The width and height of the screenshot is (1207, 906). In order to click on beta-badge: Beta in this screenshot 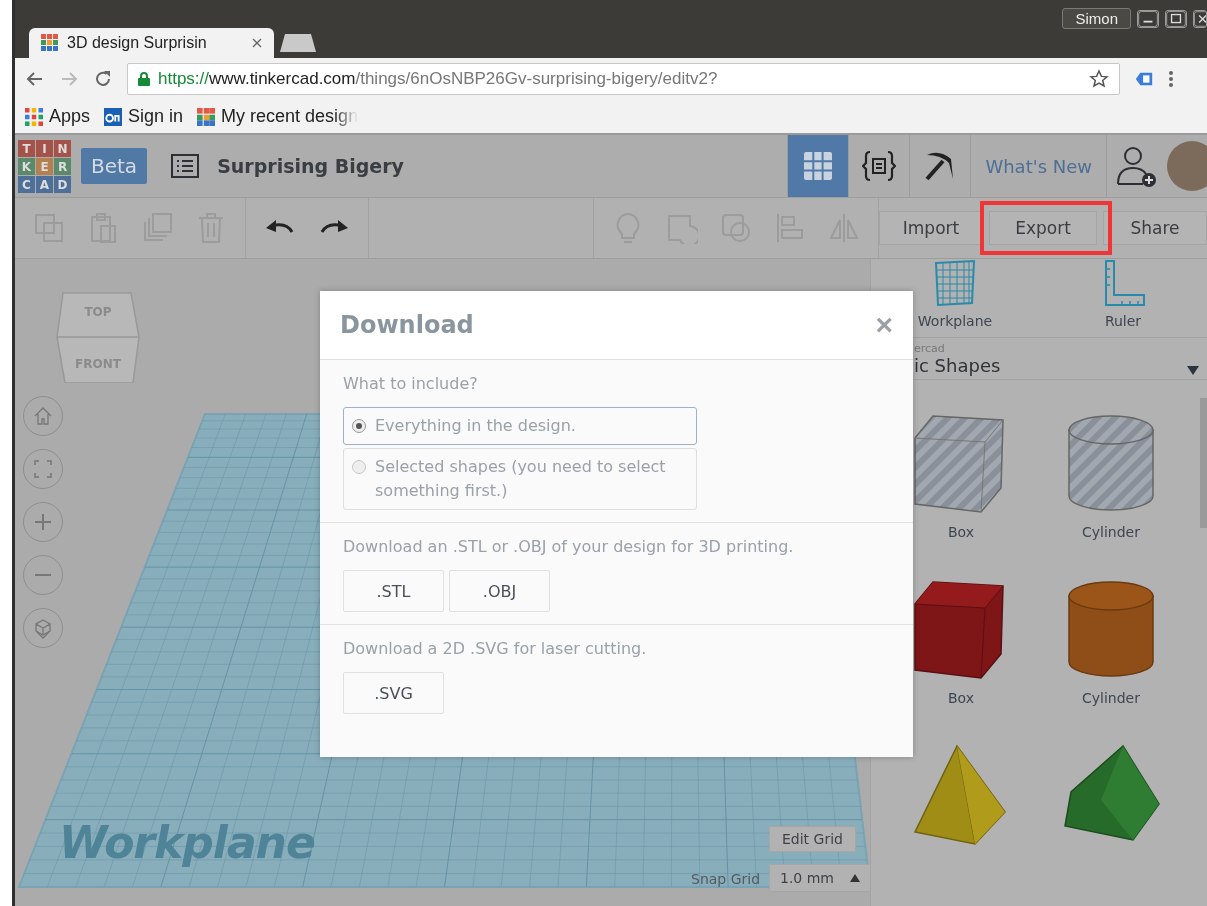, I will do `click(114, 166)`.